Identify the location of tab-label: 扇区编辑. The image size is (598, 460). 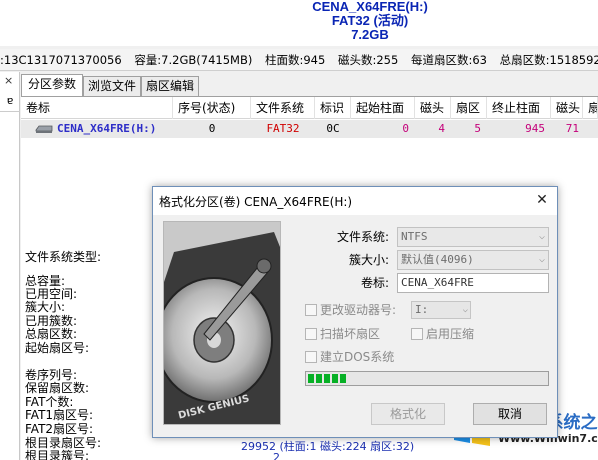
(169, 86).